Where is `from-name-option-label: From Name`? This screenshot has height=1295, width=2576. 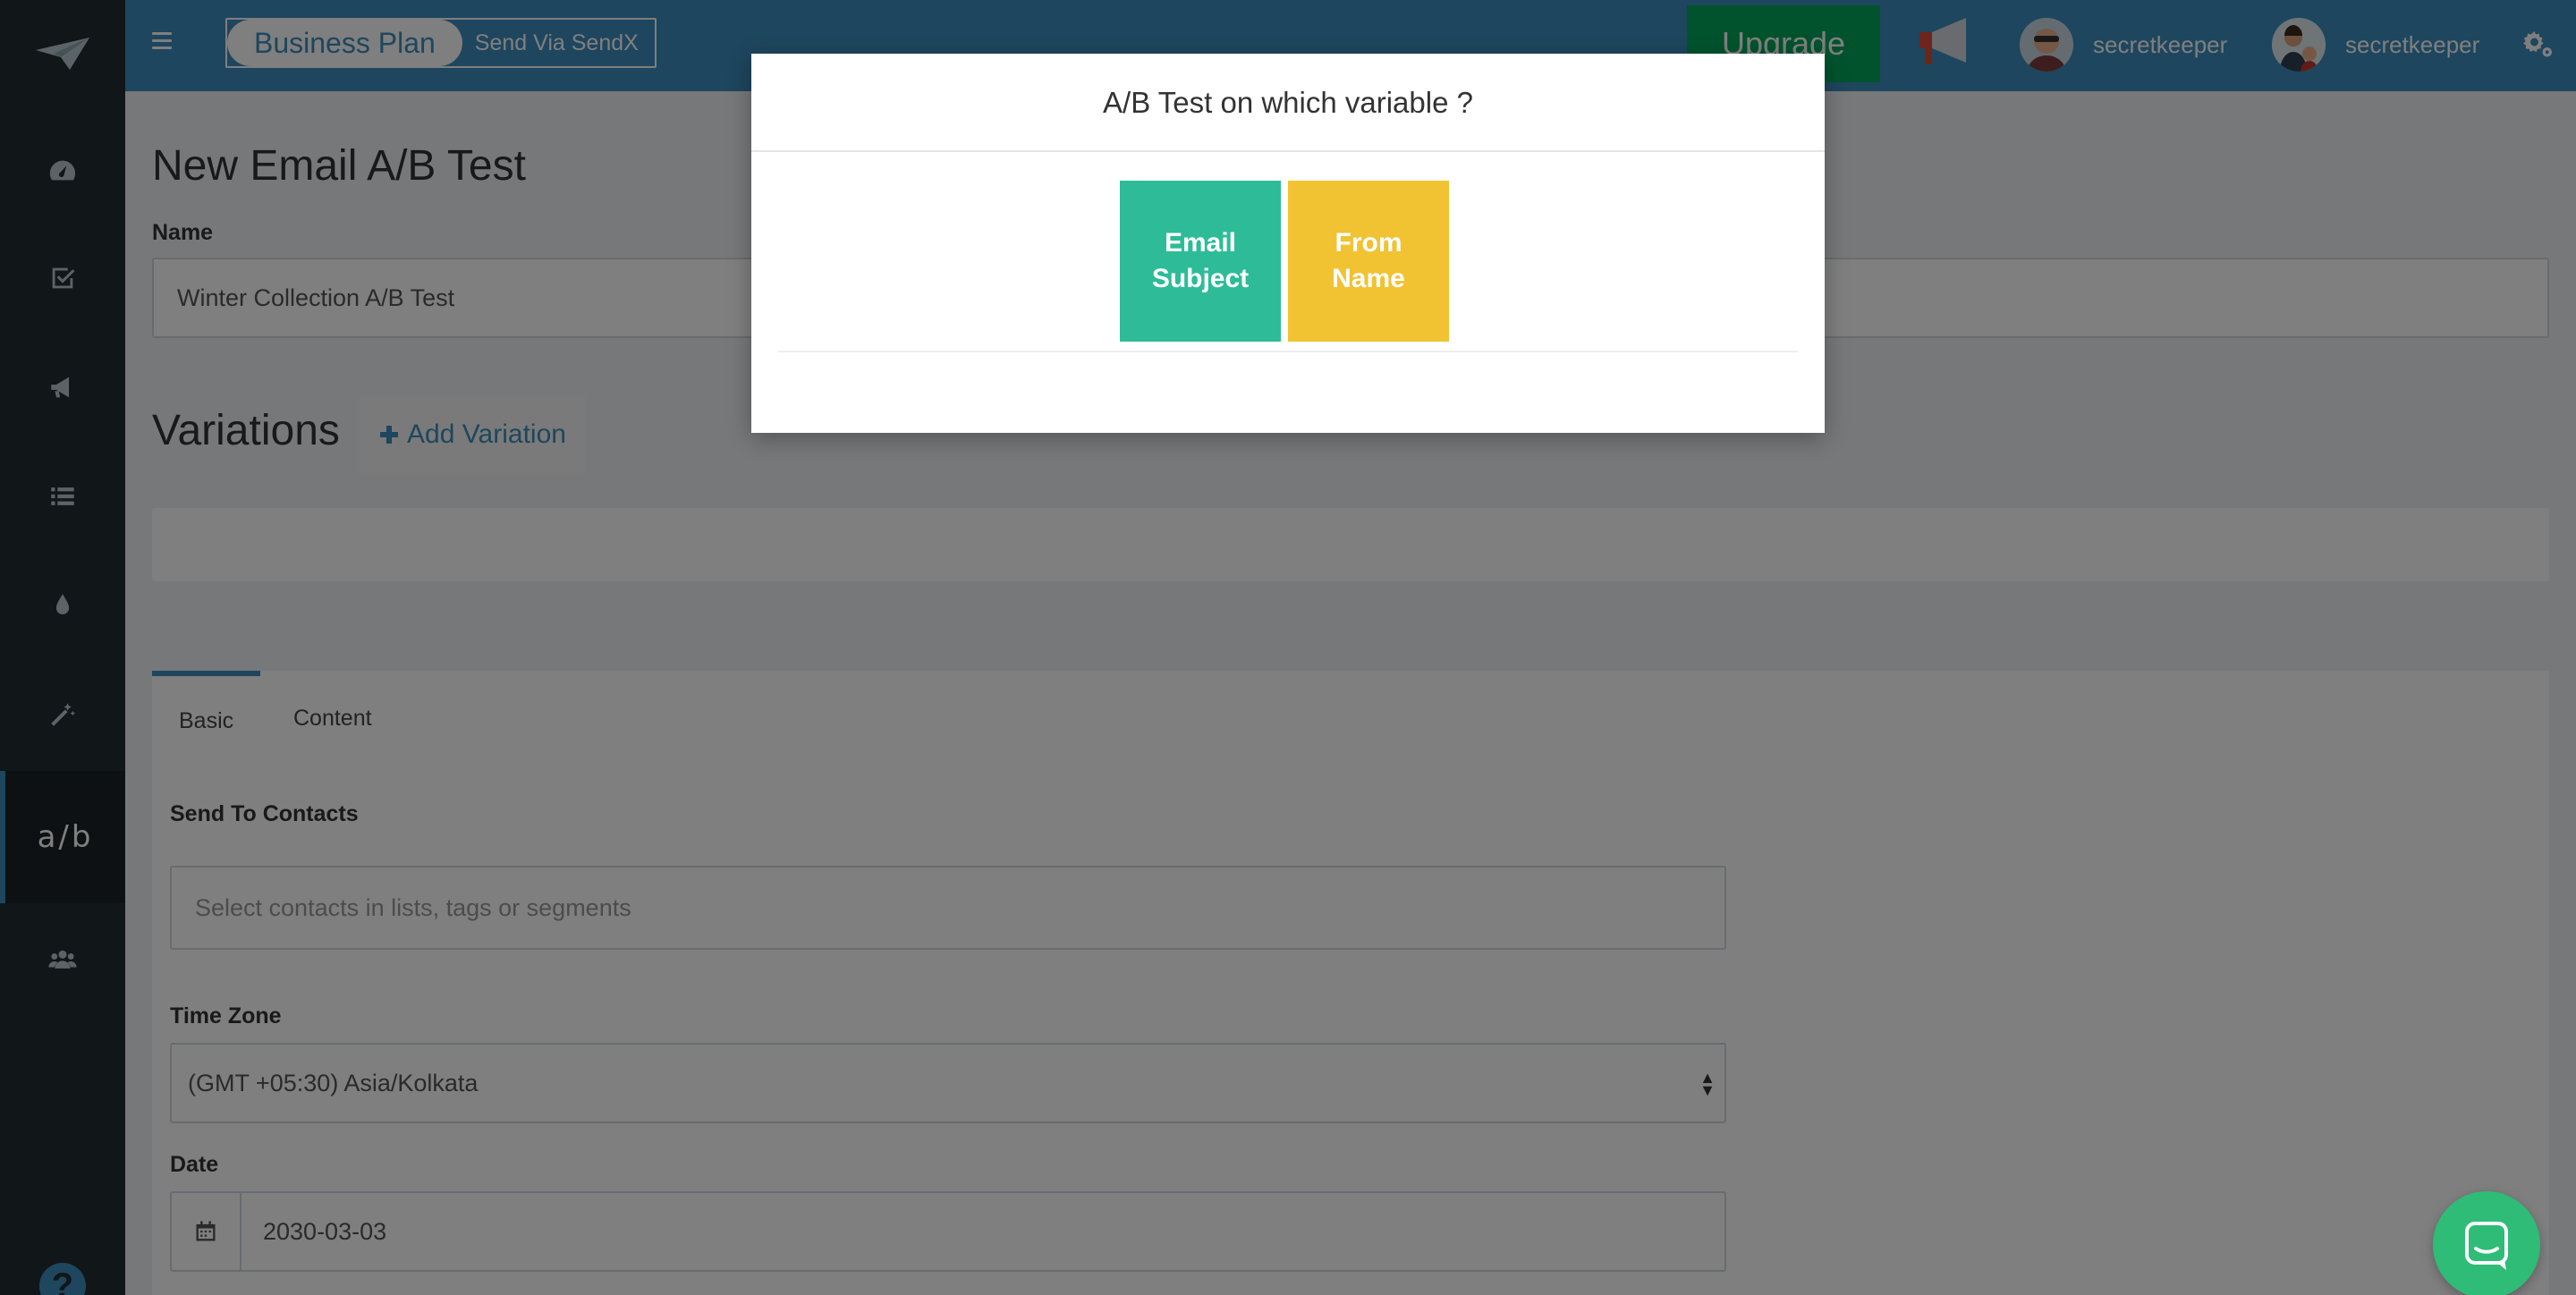 from-name-option-label: From Name is located at coordinates (1368, 260).